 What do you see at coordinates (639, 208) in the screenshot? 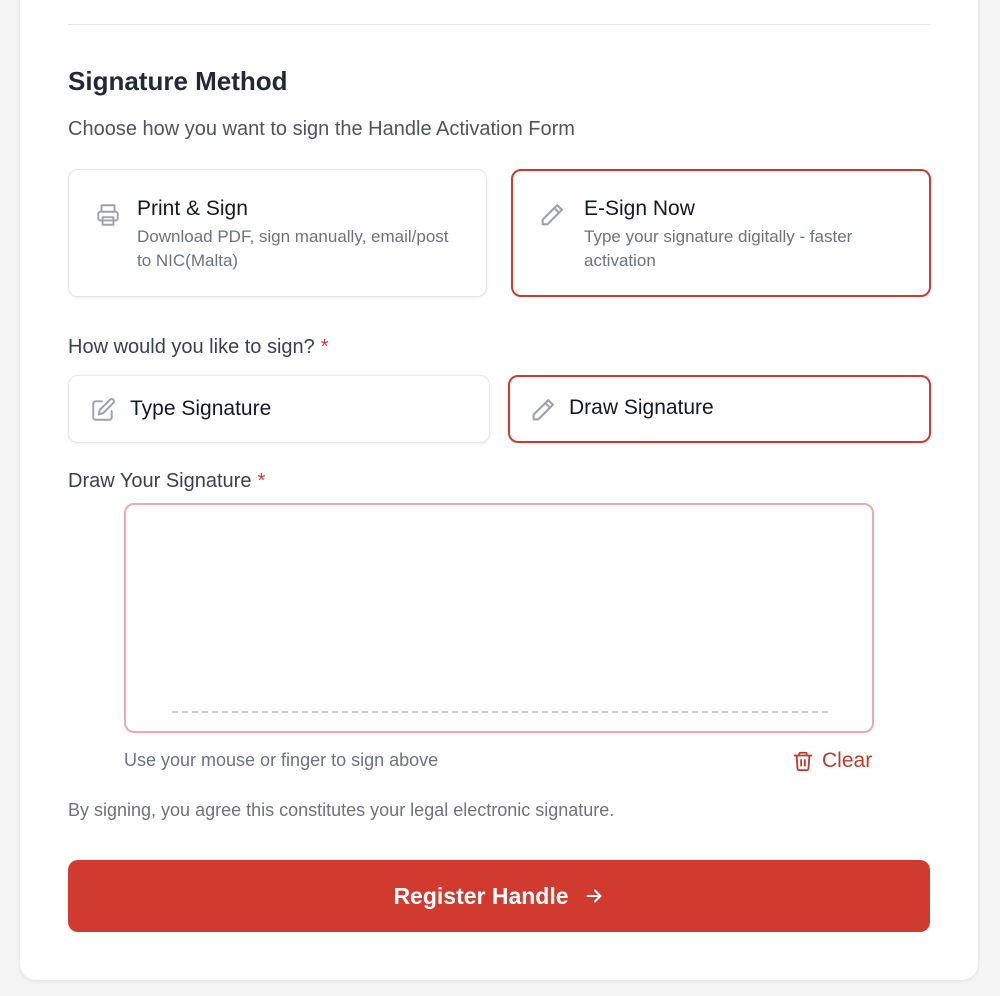
I see `method-title: E-Sign Now` at bounding box center [639, 208].